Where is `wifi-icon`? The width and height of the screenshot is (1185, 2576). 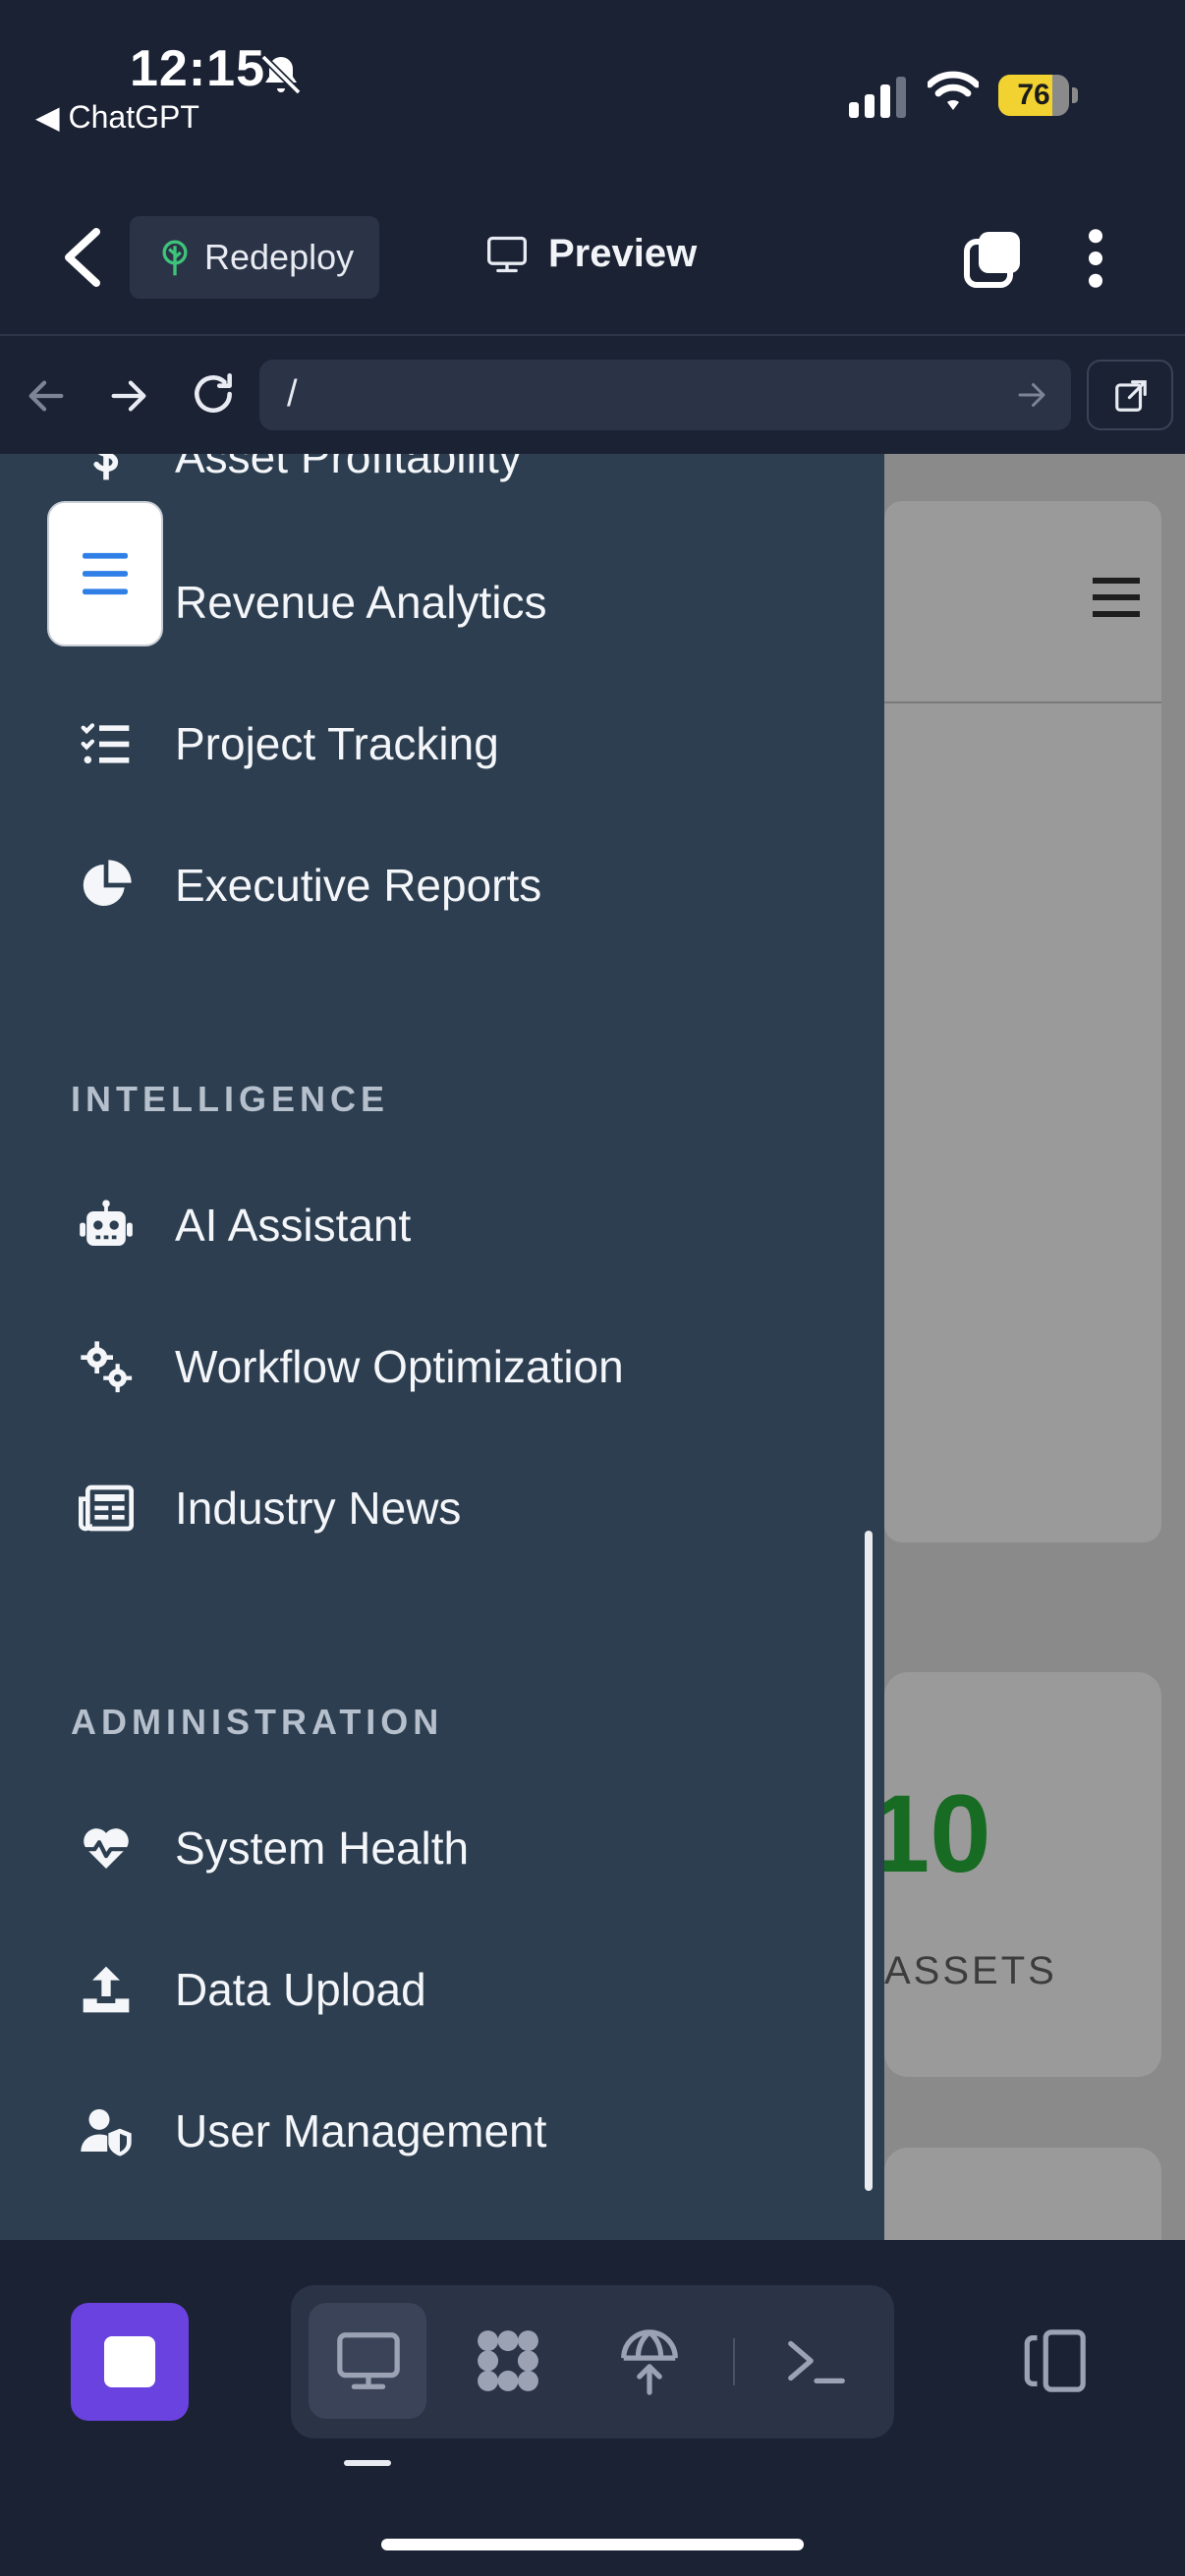 wifi-icon is located at coordinates (954, 90).